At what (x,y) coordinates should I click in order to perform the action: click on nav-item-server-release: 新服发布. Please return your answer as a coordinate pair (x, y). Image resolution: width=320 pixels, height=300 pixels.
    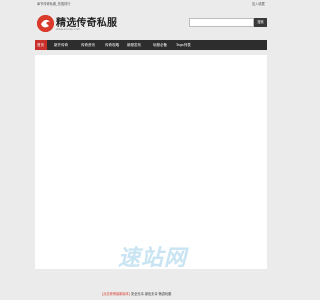
    Looking at the image, I should click on (134, 45).